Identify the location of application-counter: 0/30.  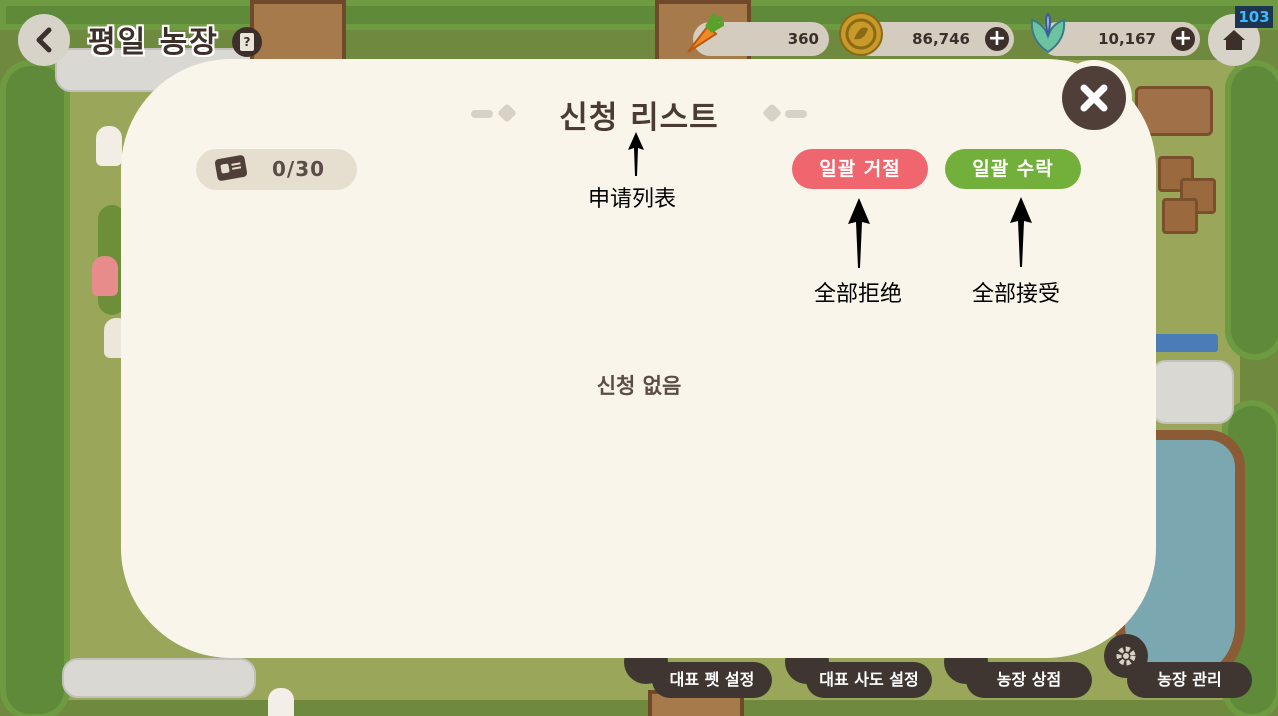
(276, 169).